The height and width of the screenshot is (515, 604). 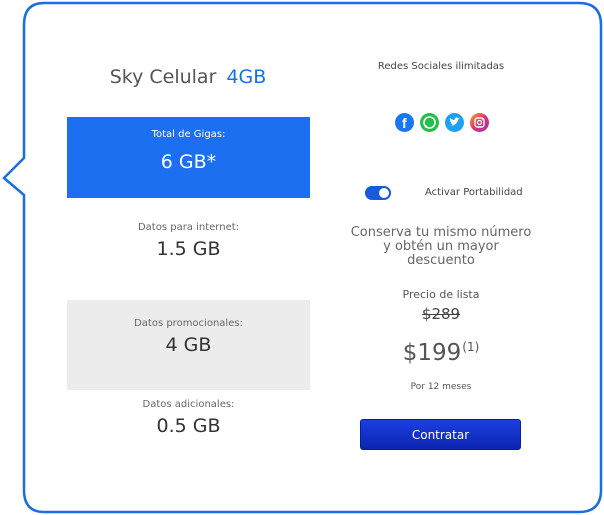 I want to click on list-price-label: Precio de lista, so click(x=441, y=294).